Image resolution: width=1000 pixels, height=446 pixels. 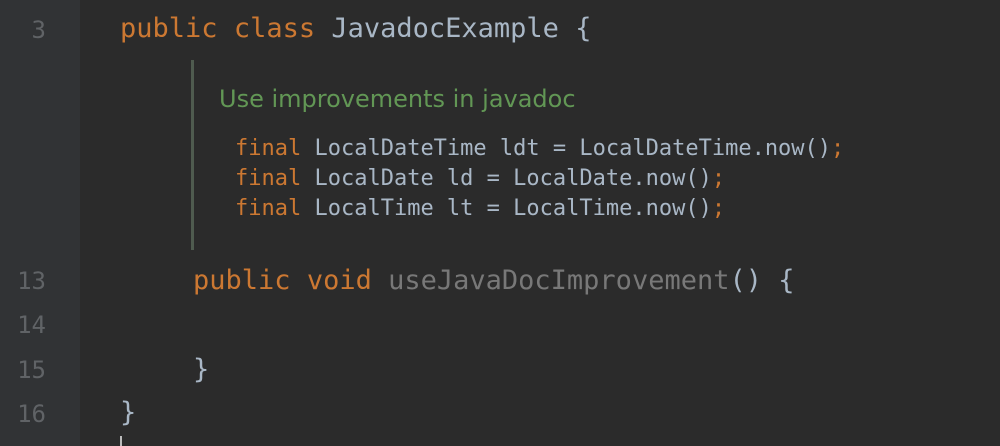 What do you see at coordinates (506, 178) in the screenshot?
I see `code-text: LocalDate ld = LocalDate.now()` at bounding box center [506, 178].